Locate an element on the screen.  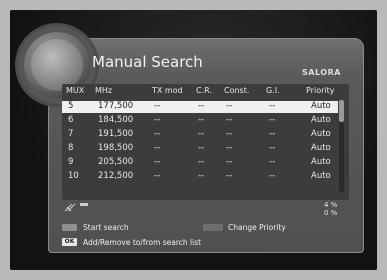
header-cr: C.R. is located at coordinates (204, 90).